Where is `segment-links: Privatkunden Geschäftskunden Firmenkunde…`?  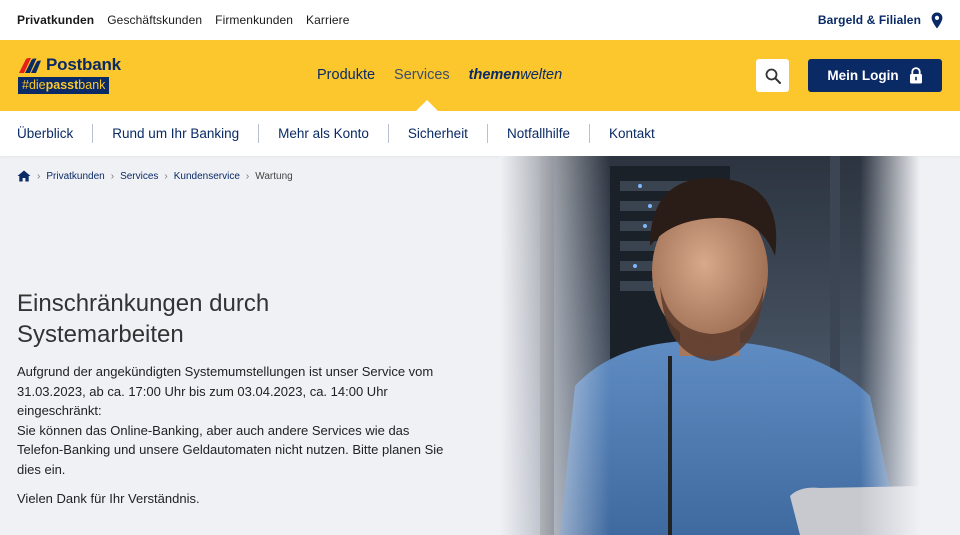 segment-links: Privatkunden Geschäftskunden Firmenkunde… is located at coordinates (183, 20).